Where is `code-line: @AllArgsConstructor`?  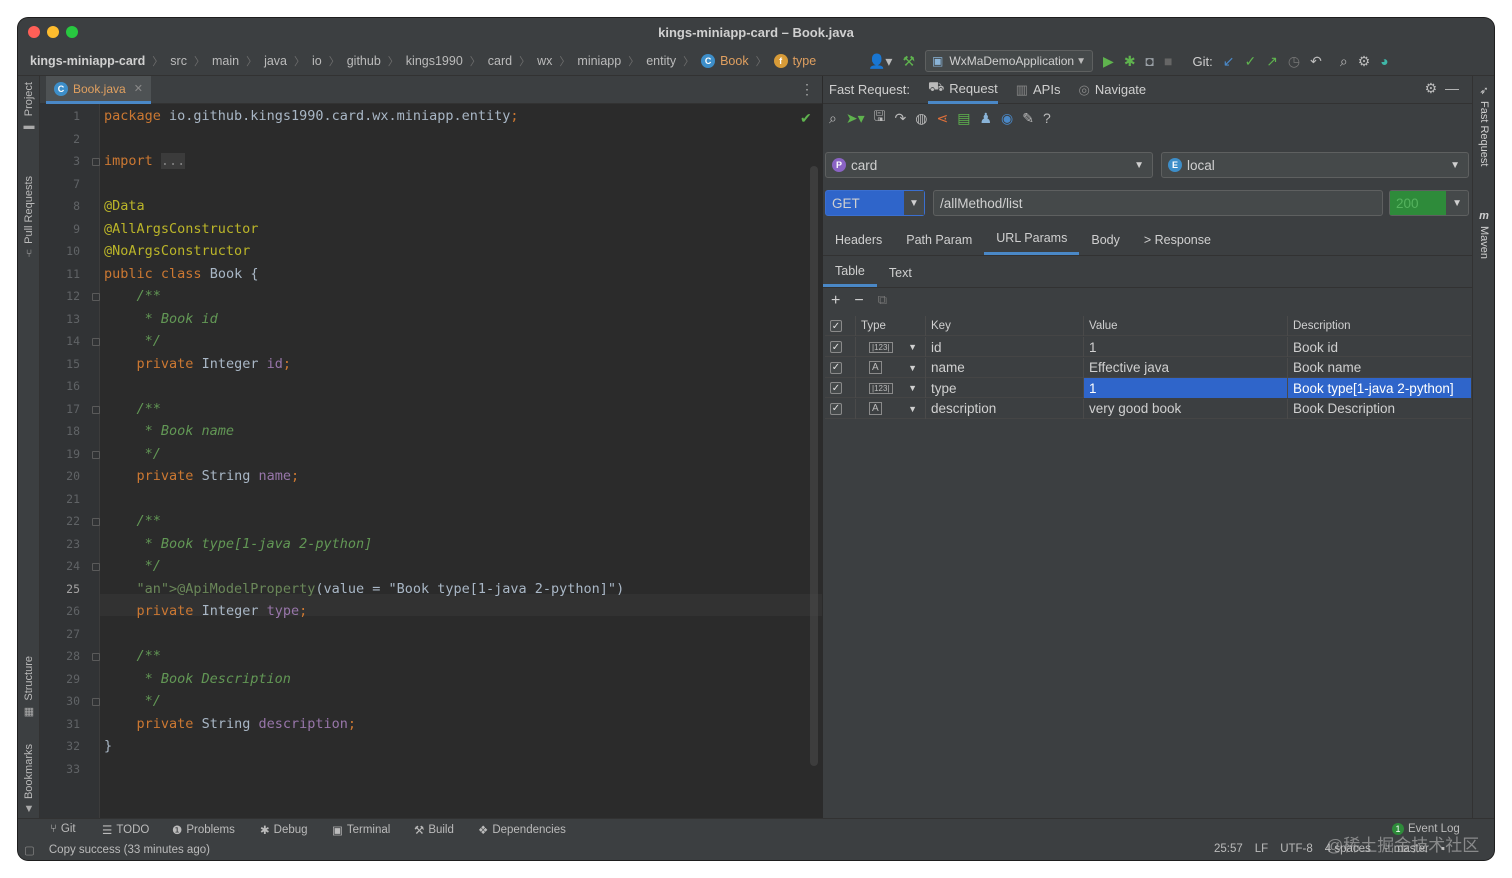
code-line: @AllArgsConstructor is located at coordinates (181, 229).